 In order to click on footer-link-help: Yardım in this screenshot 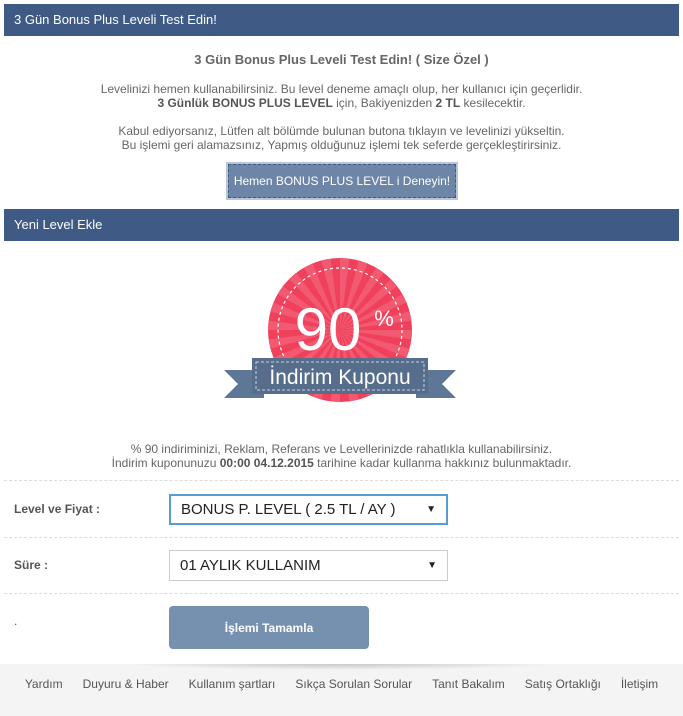, I will do `click(44, 684)`.